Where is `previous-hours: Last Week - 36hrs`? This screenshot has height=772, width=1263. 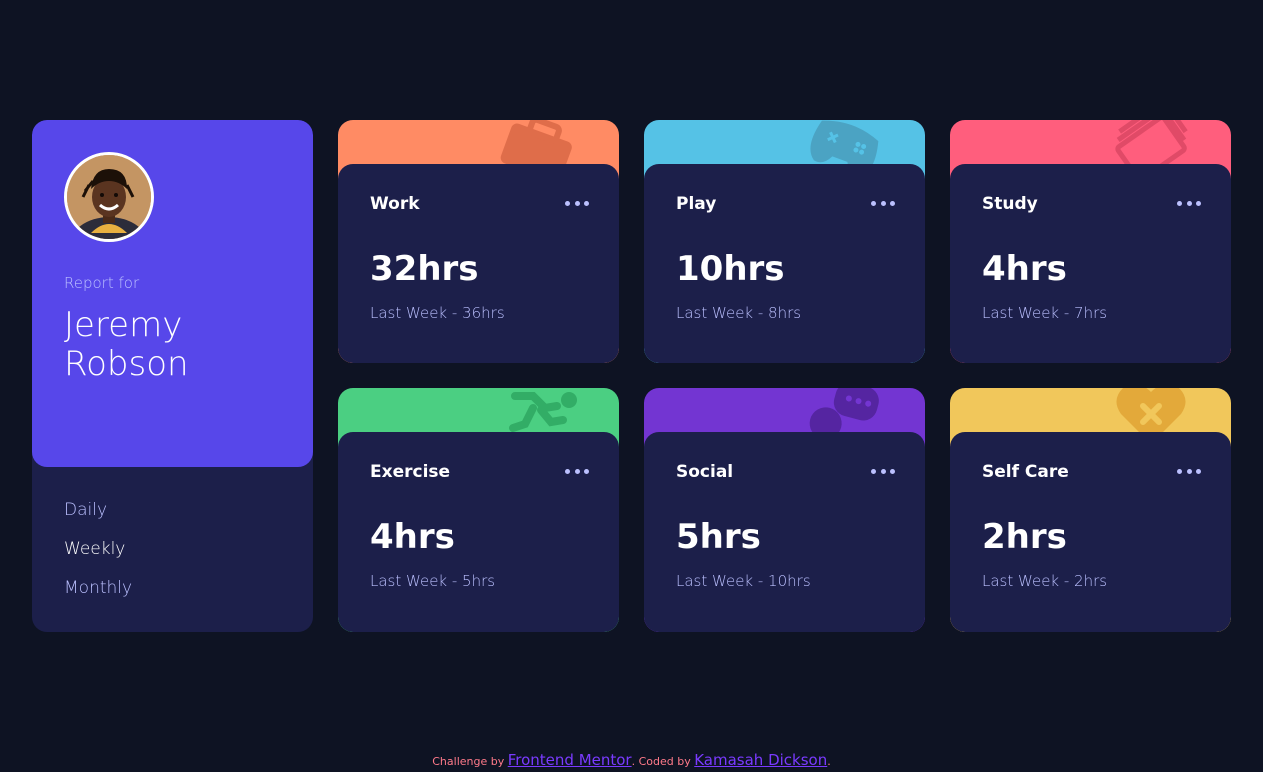
previous-hours: Last Week - 36hrs is located at coordinates (437, 313).